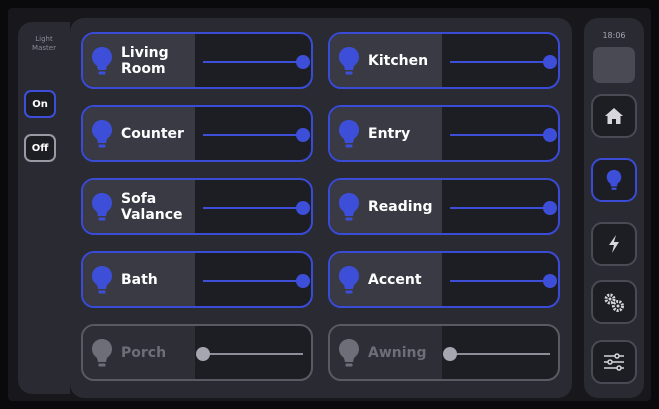 Image resolution: width=659 pixels, height=409 pixels. Describe the element at coordinates (197, 206) in the screenshot. I see `light-card-4: Sofa Valance` at that location.